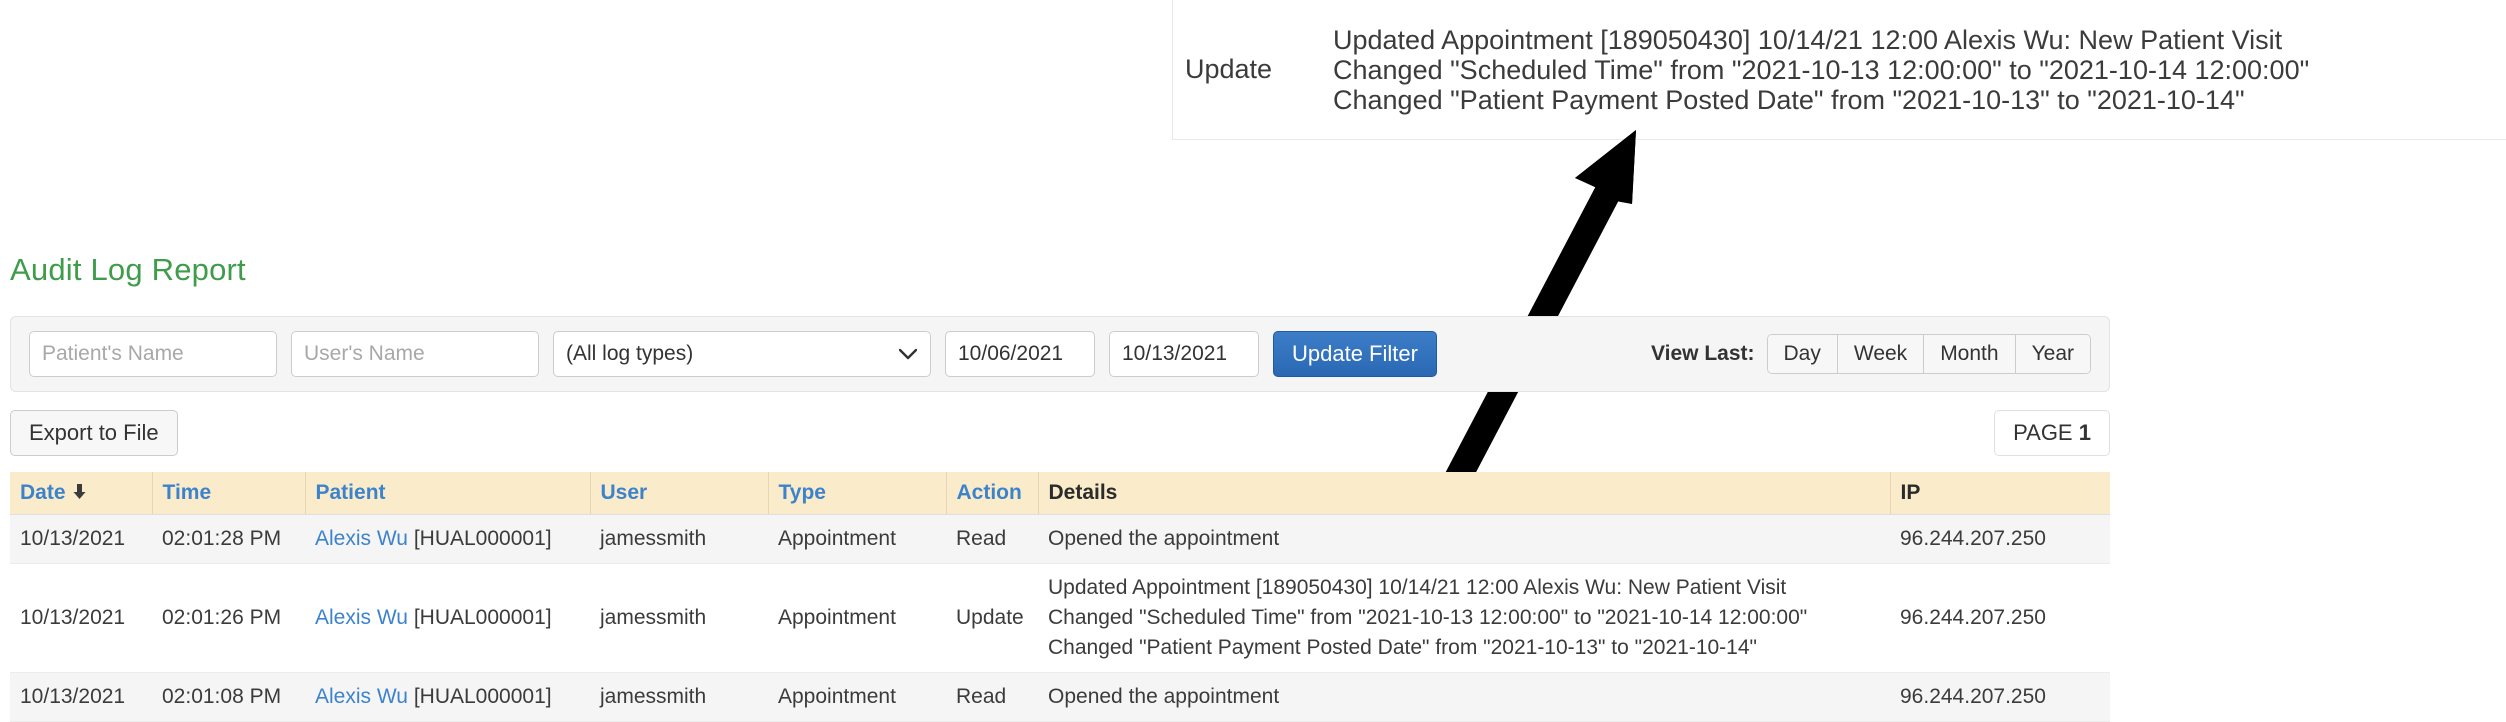 Image resolution: width=2506 pixels, height=722 pixels. What do you see at coordinates (679, 493) in the screenshot?
I see `column-header-user: User` at bounding box center [679, 493].